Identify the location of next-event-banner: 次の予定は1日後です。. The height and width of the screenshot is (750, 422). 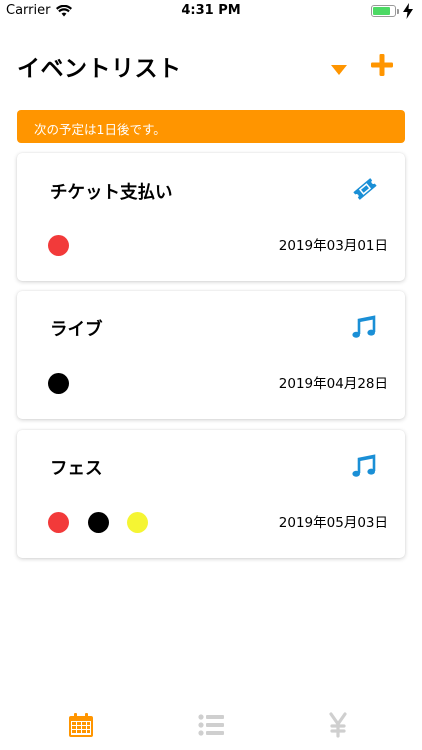
(211, 126).